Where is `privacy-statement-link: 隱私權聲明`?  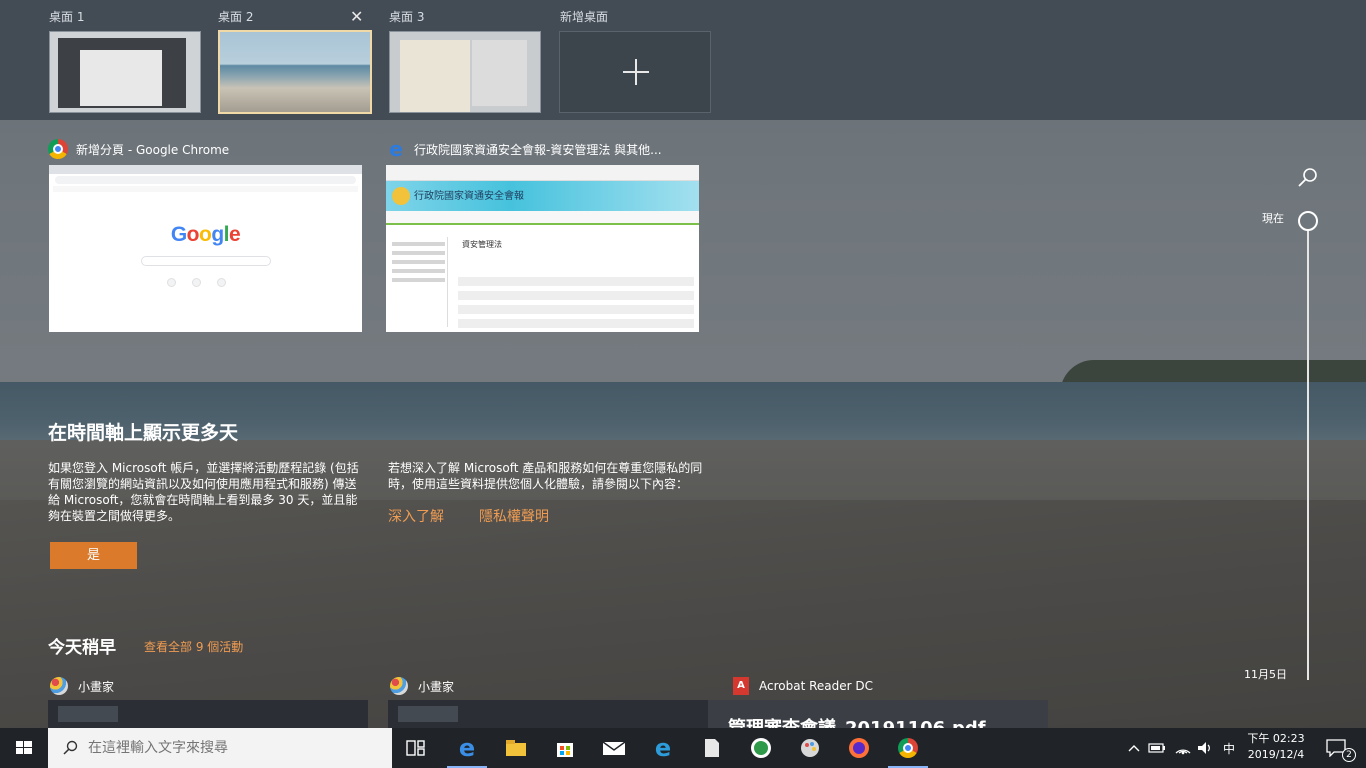 privacy-statement-link: 隱私權聲明 is located at coordinates (514, 516).